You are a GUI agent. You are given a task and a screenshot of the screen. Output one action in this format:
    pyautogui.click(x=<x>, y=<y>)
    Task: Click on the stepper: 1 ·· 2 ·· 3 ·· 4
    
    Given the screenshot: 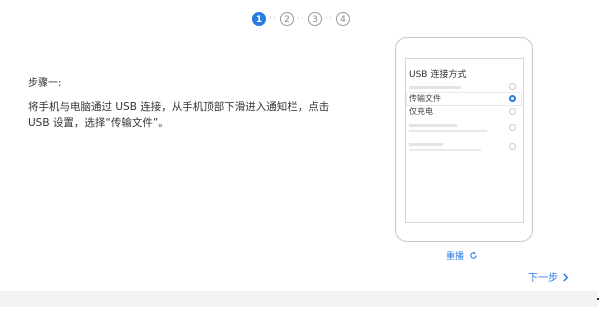 What is the action you would take?
    pyautogui.click(x=301, y=19)
    